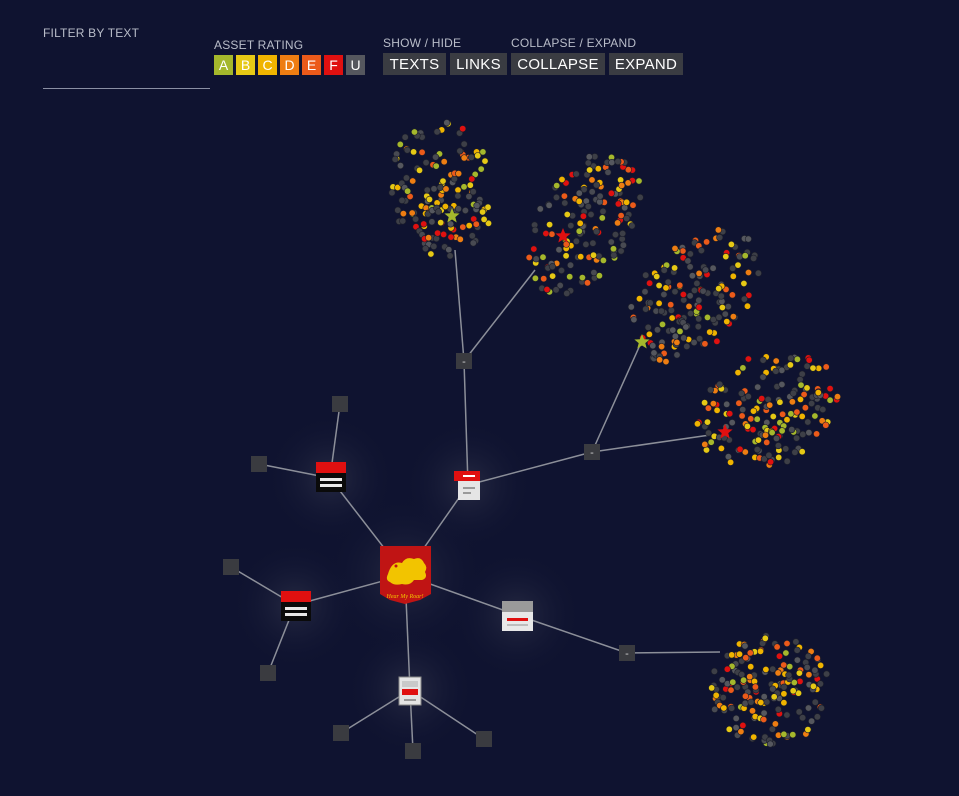 This screenshot has height=796, width=959. I want to click on hub-node: Hear My Roar!, so click(405, 575).